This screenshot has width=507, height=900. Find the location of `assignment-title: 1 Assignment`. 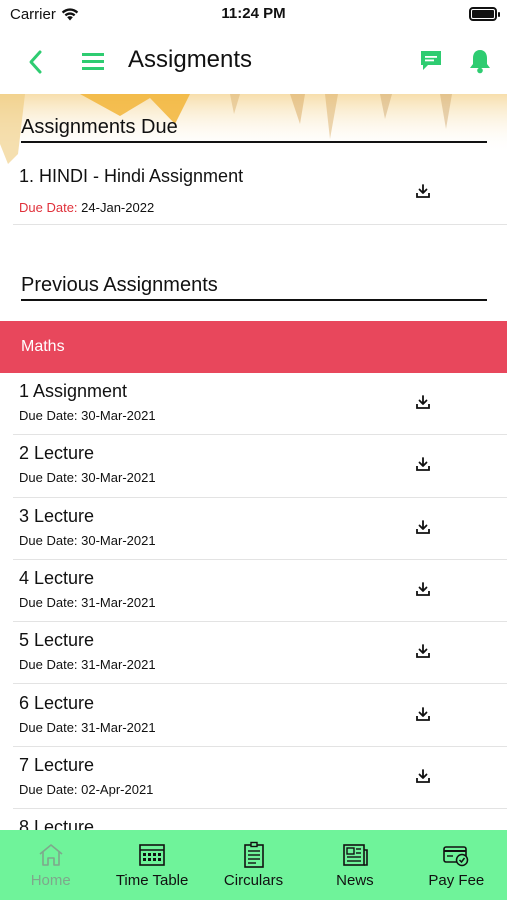

assignment-title: 1 Assignment is located at coordinates (73, 391).